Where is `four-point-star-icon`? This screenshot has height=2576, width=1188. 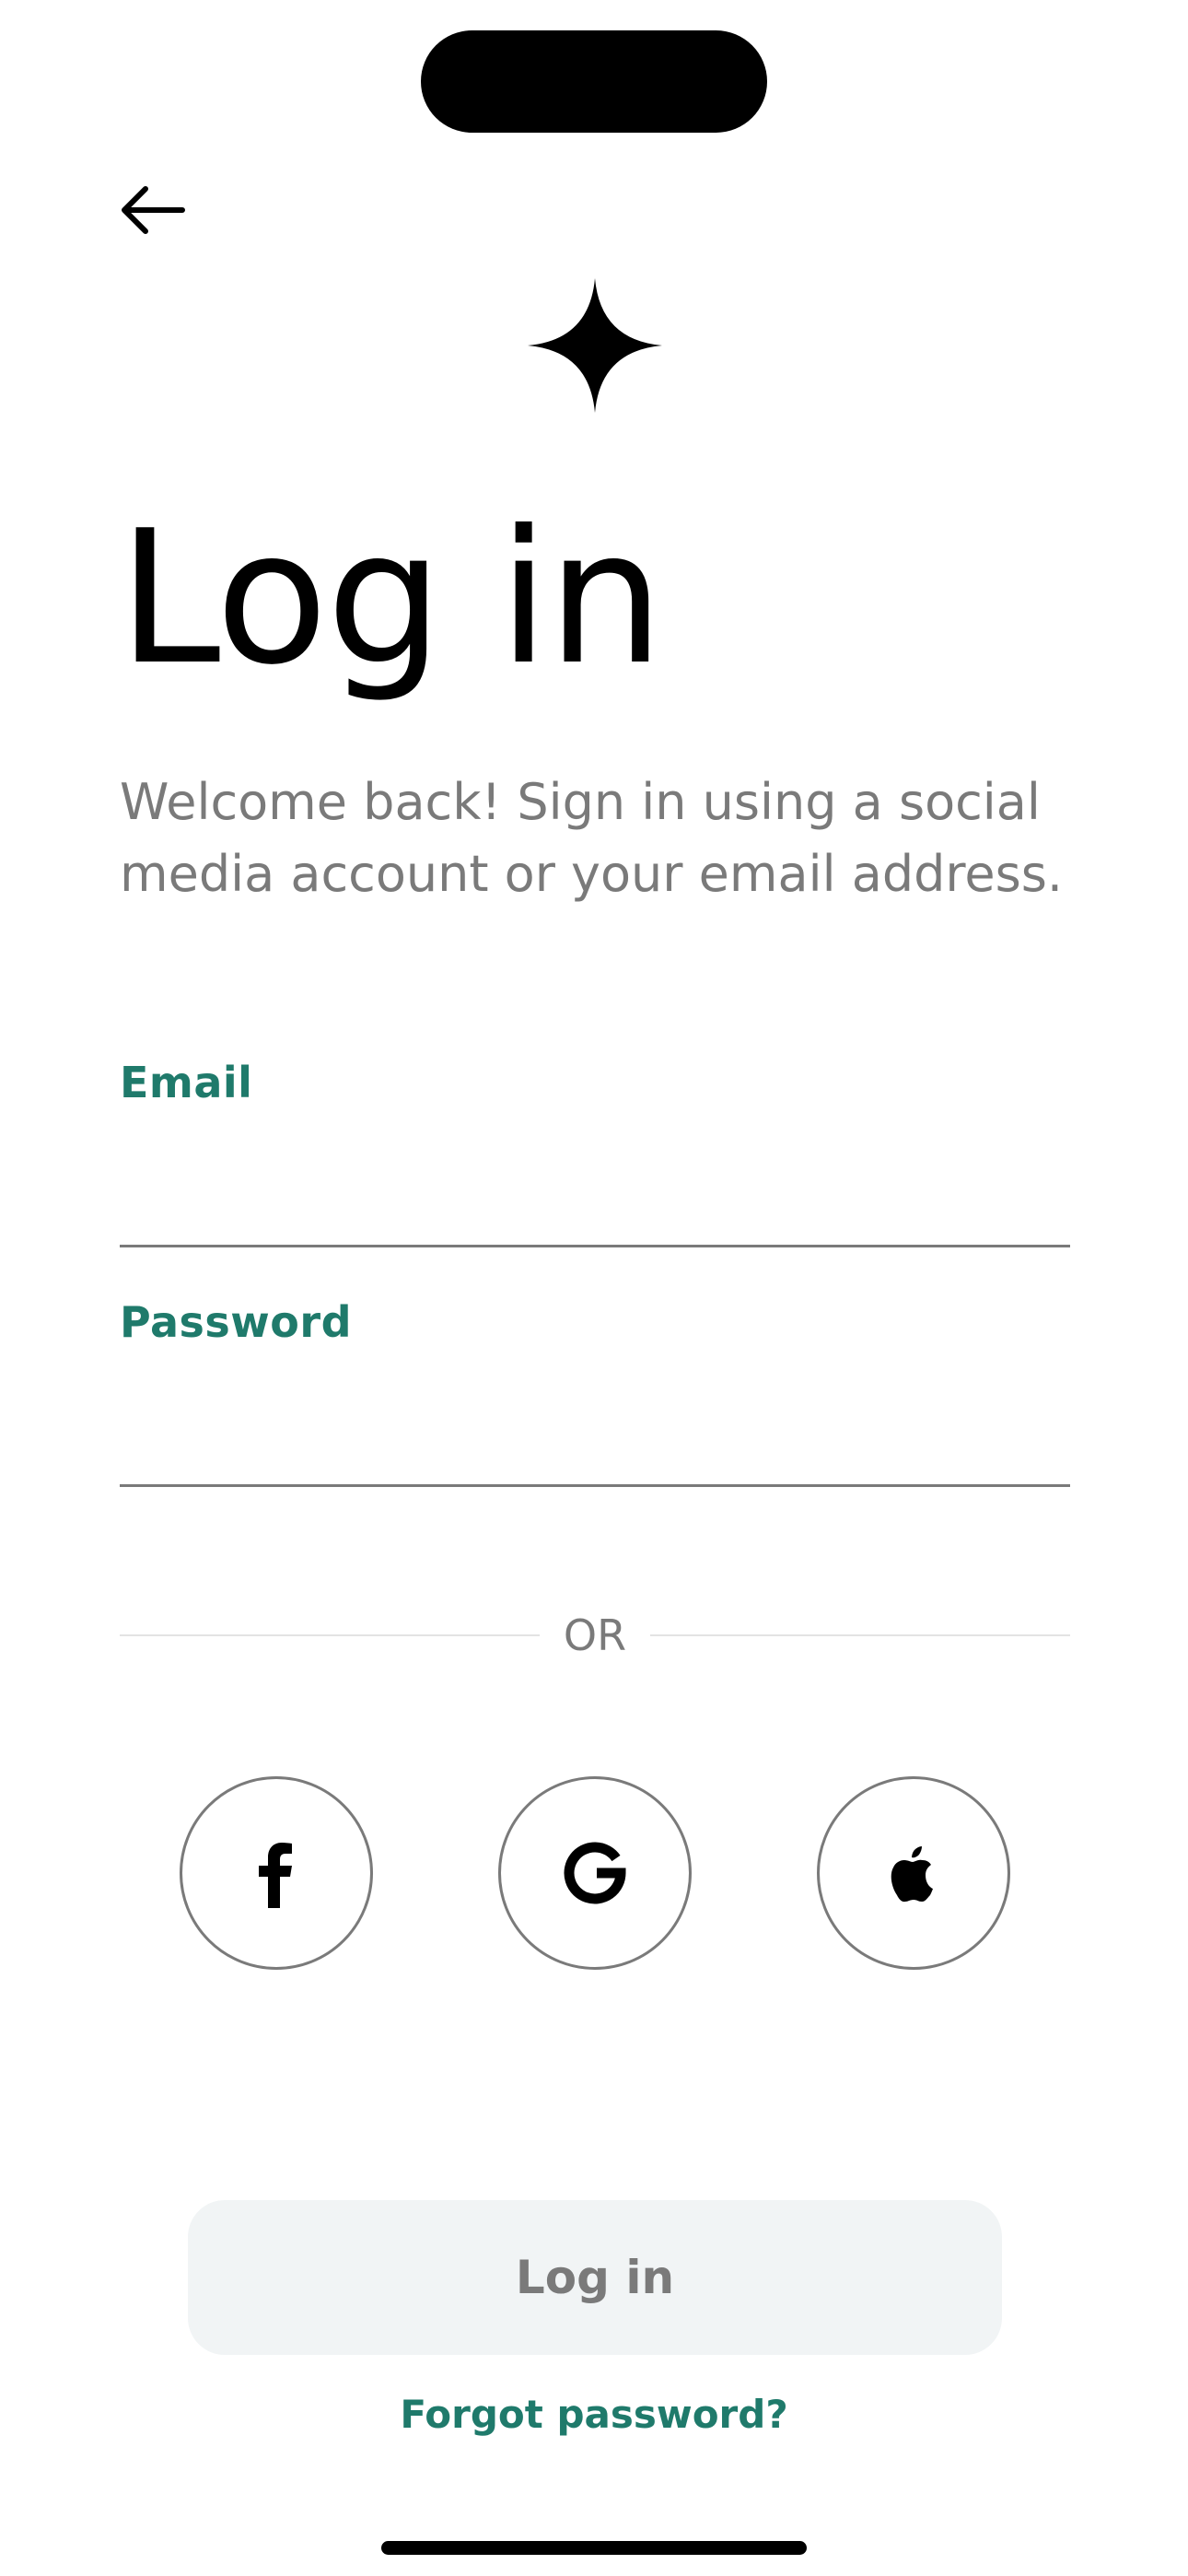 four-point-star-icon is located at coordinates (595, 345).